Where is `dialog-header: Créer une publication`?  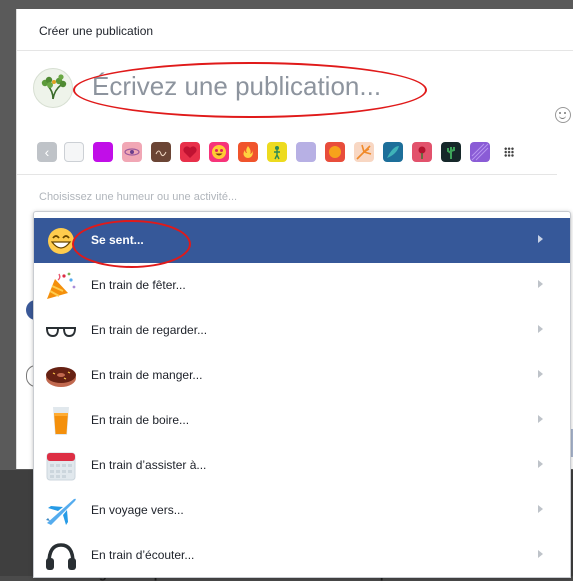 dialog-header: Créer une publication is located at coordinates (295, 30).